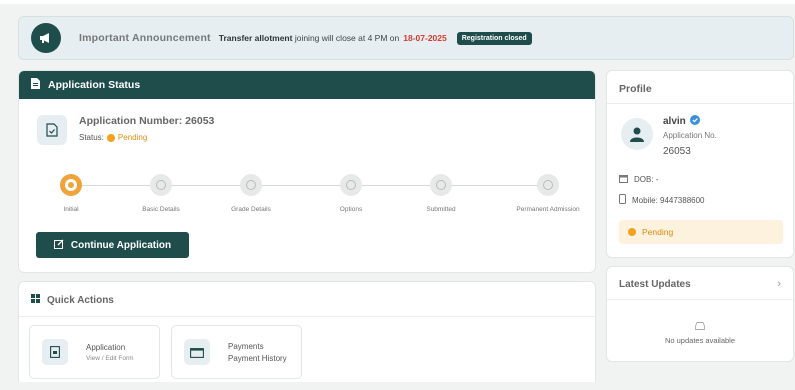  I want to click on quick-actions-title: Quick Actions, so click(80, 300).